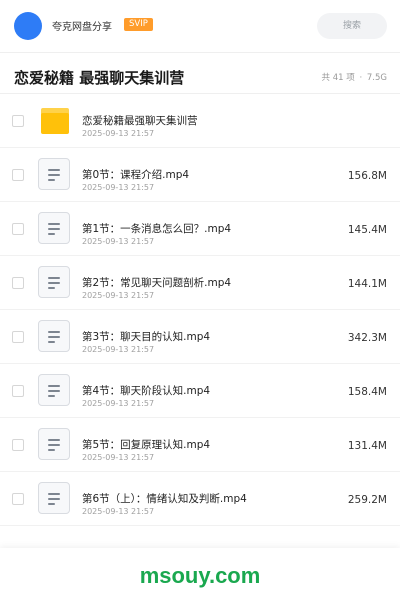 This screenshot has width=400, height=600. I want to click on share-title: 夸克网盘分享, so click(82, 27).